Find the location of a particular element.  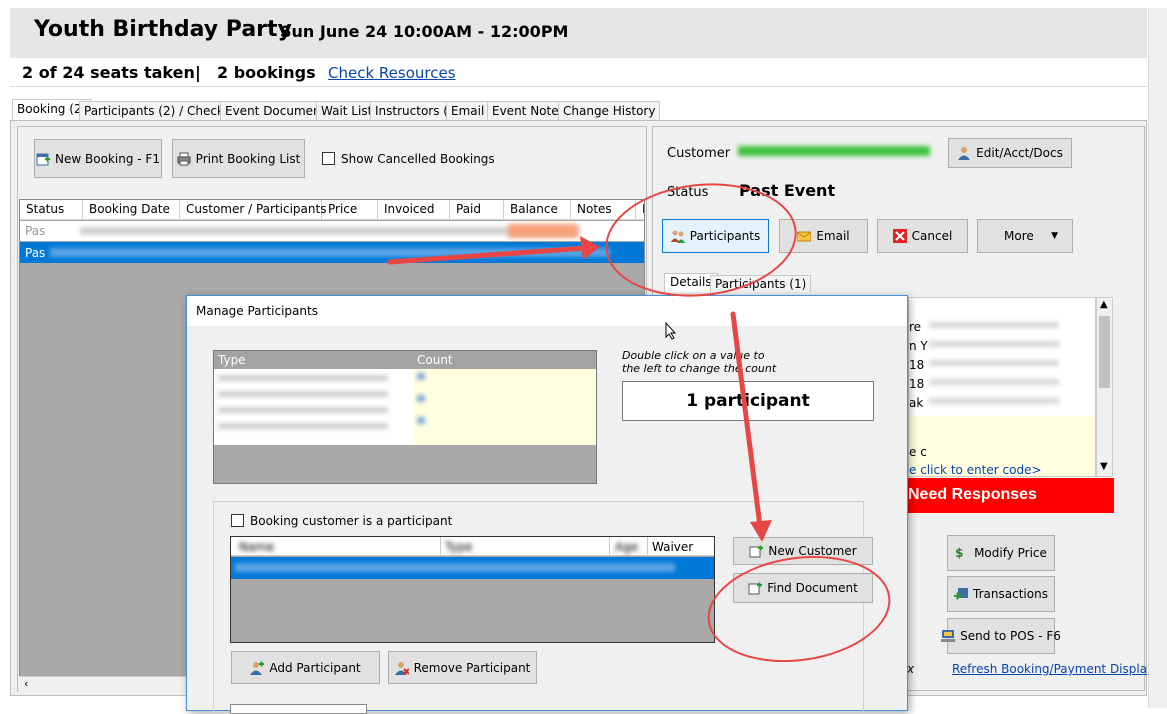

cancel-button: Cancel is located at coordinates (922, 236).